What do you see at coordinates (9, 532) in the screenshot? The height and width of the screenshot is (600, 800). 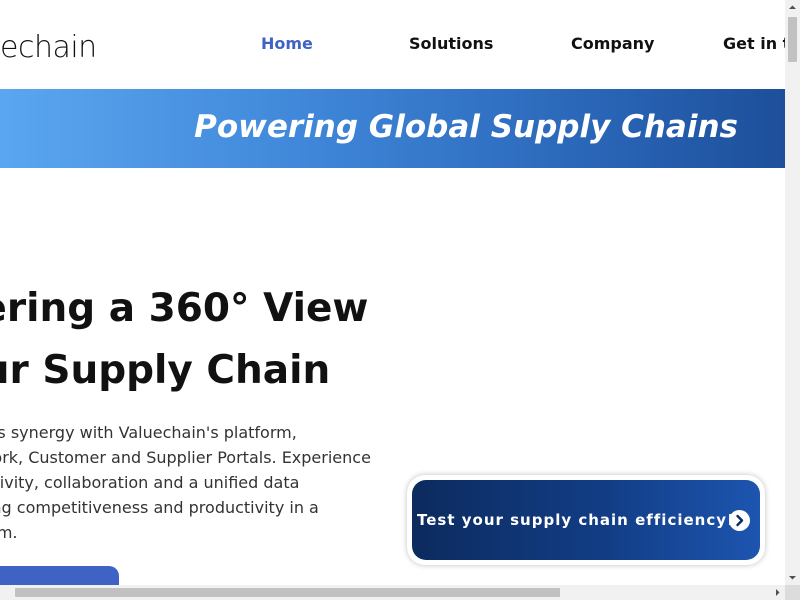 I see `hero-description-line: cosystem.` at bounding box center [9, 532].